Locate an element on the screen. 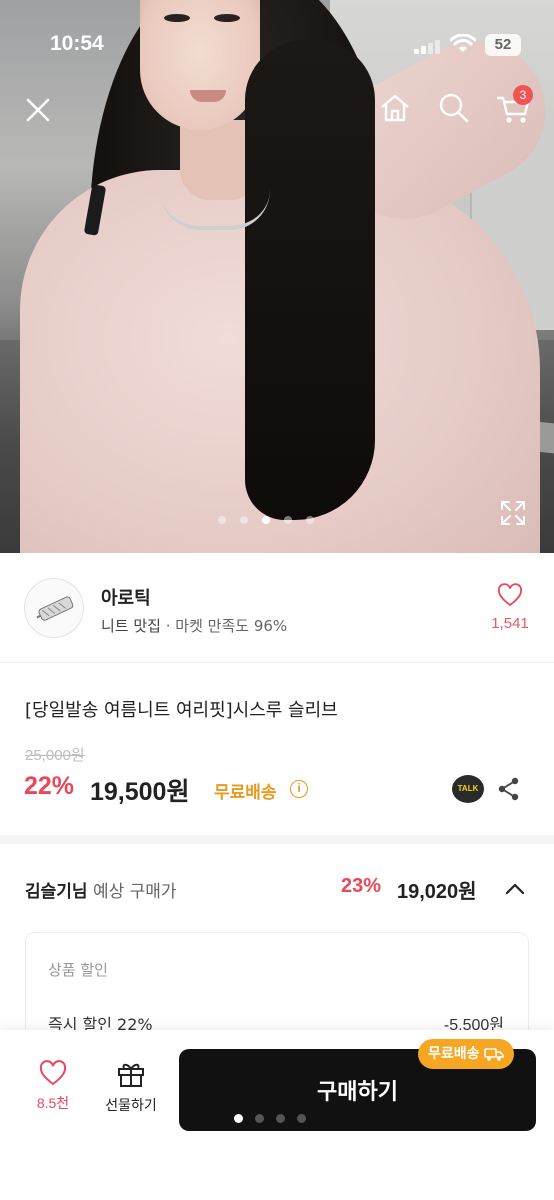 Image resolution: width=554 pixels, height=1200 pixels. wishlist-button: 8.5천 is located at coordinates (53, 1086).